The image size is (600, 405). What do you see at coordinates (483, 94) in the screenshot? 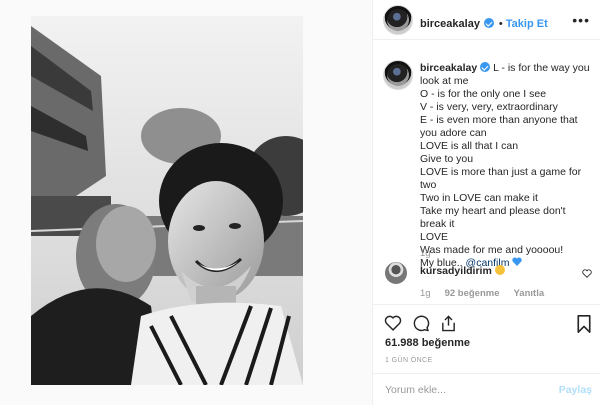
I see `caption-line-2: O - is for the only one I see` at bounding box center [483, 94].